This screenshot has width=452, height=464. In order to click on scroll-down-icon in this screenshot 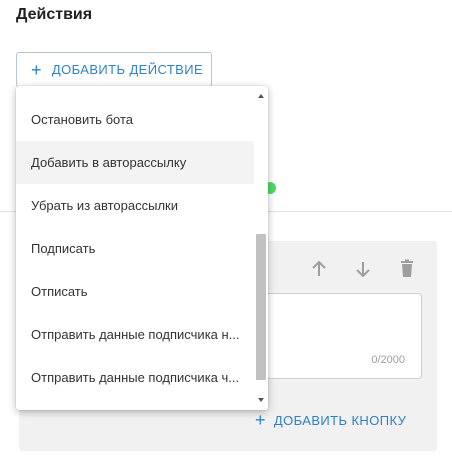, I will do `click(261, 400)`.